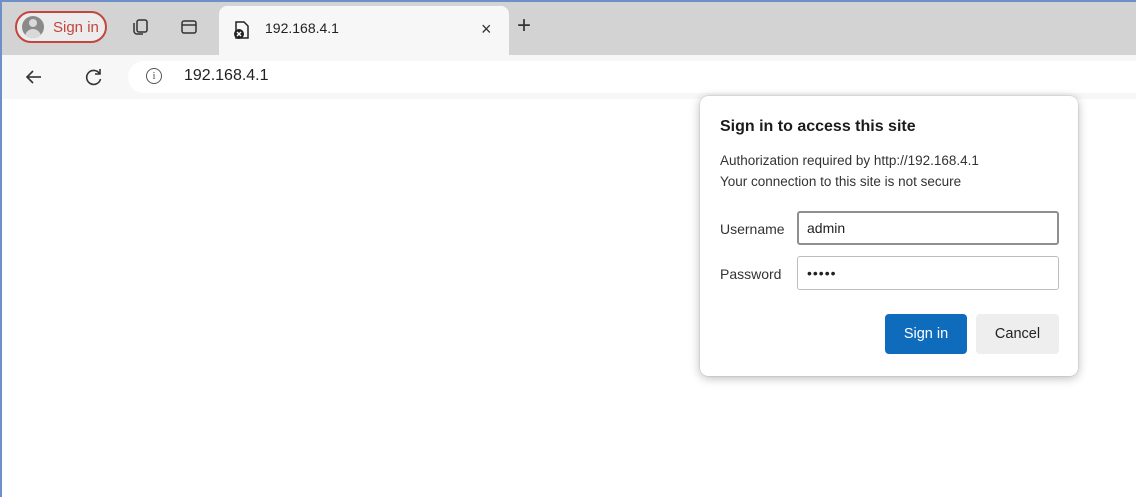 The image size is (1136, 499). I want to click on site-warning-icon, so click(242, 30).